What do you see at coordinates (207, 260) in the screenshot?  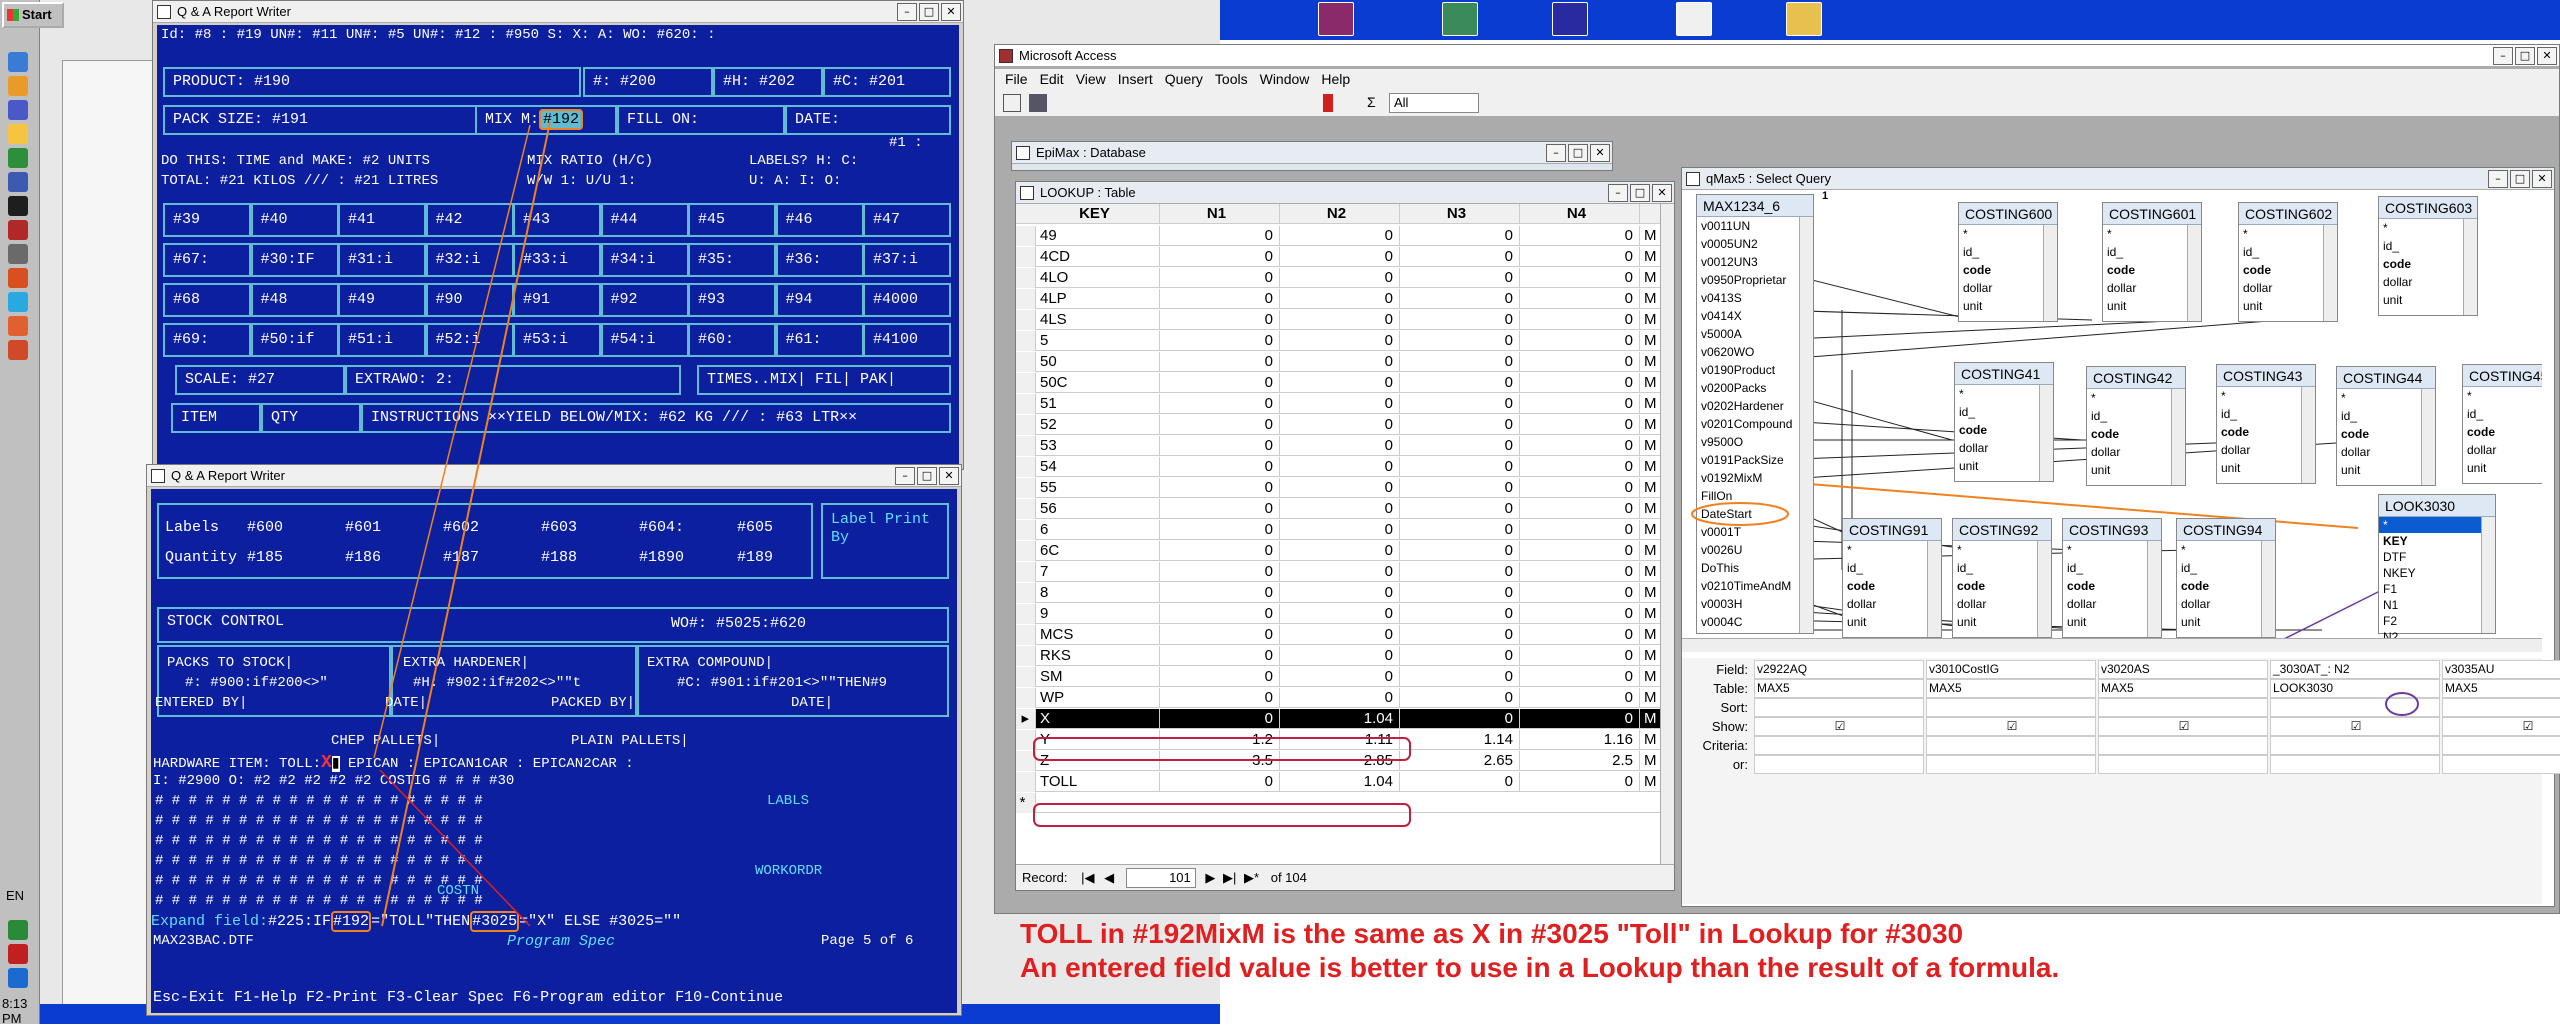 I see `grid-cell: #67:` at bounding box center [207, 260].